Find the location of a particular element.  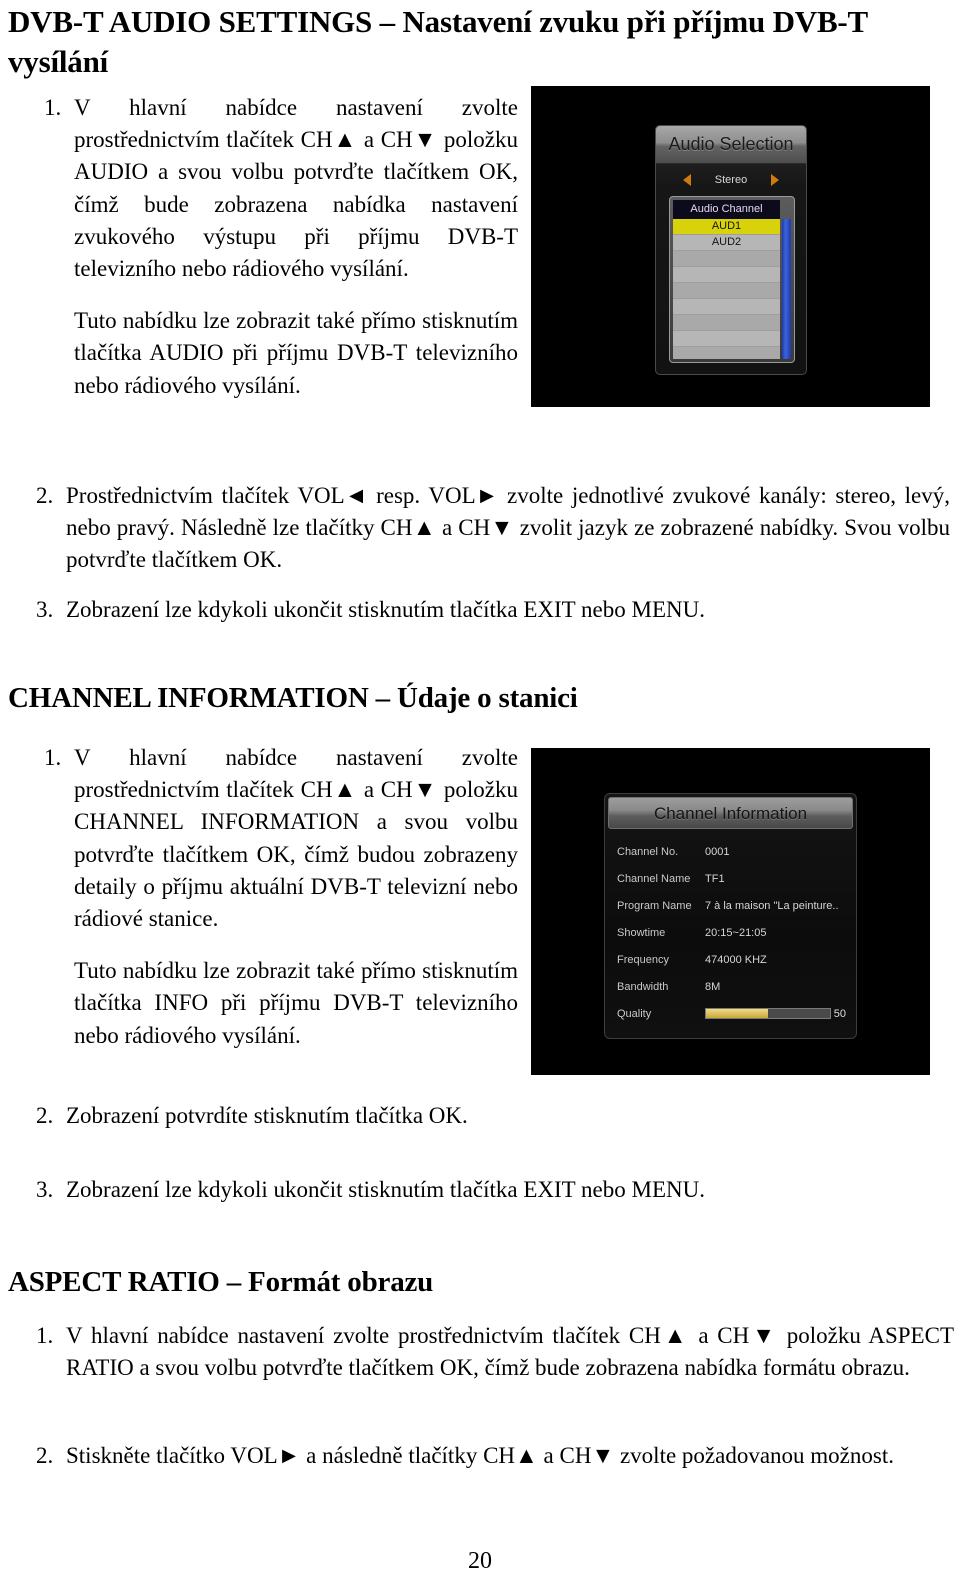

info-row: Showtime 20:15~21:05 is located at coordinates (731, 932).